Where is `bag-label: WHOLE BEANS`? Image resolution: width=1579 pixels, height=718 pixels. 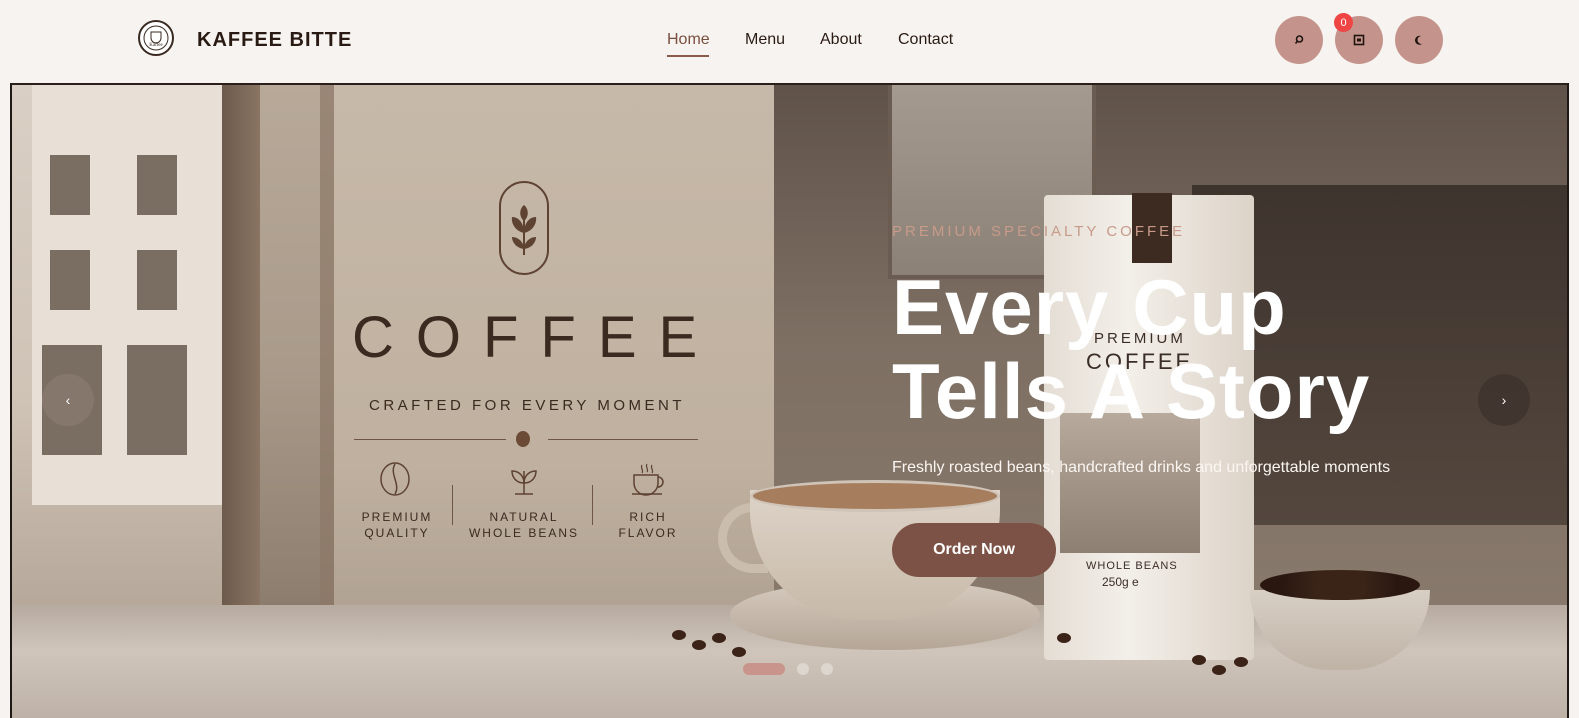
bag-label: WHOLE BEANS is located at coordinates (1132, 566).